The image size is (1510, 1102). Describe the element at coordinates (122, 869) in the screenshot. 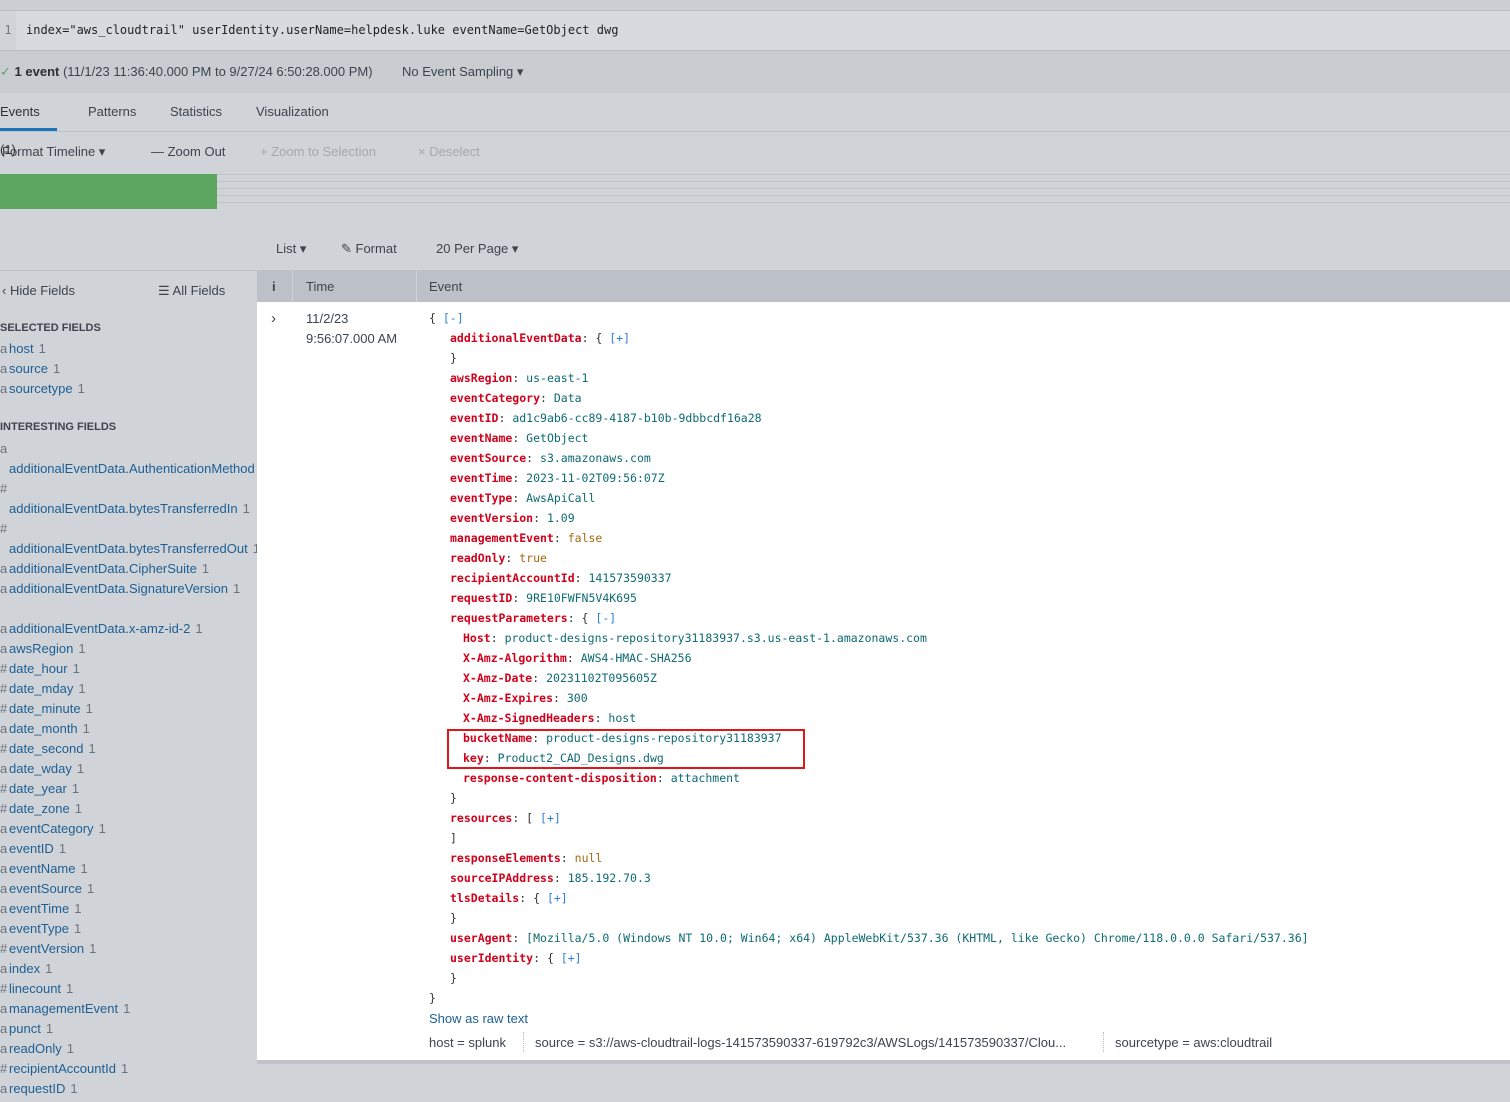

I see `field-item: a eventName 1` at that location.